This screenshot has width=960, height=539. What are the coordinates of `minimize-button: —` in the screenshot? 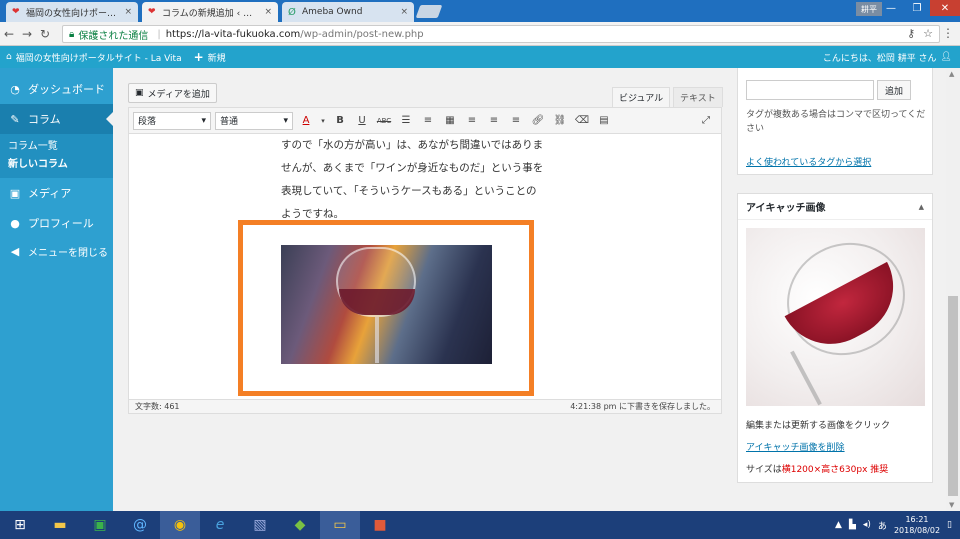 It's located at (891, 8).